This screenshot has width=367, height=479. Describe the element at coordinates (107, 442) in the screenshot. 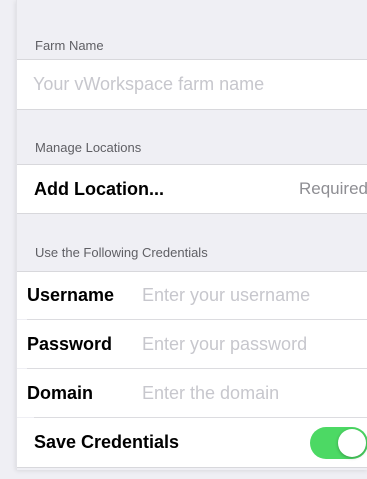

I see `save-credentials-label: Save Credentials` at that location.